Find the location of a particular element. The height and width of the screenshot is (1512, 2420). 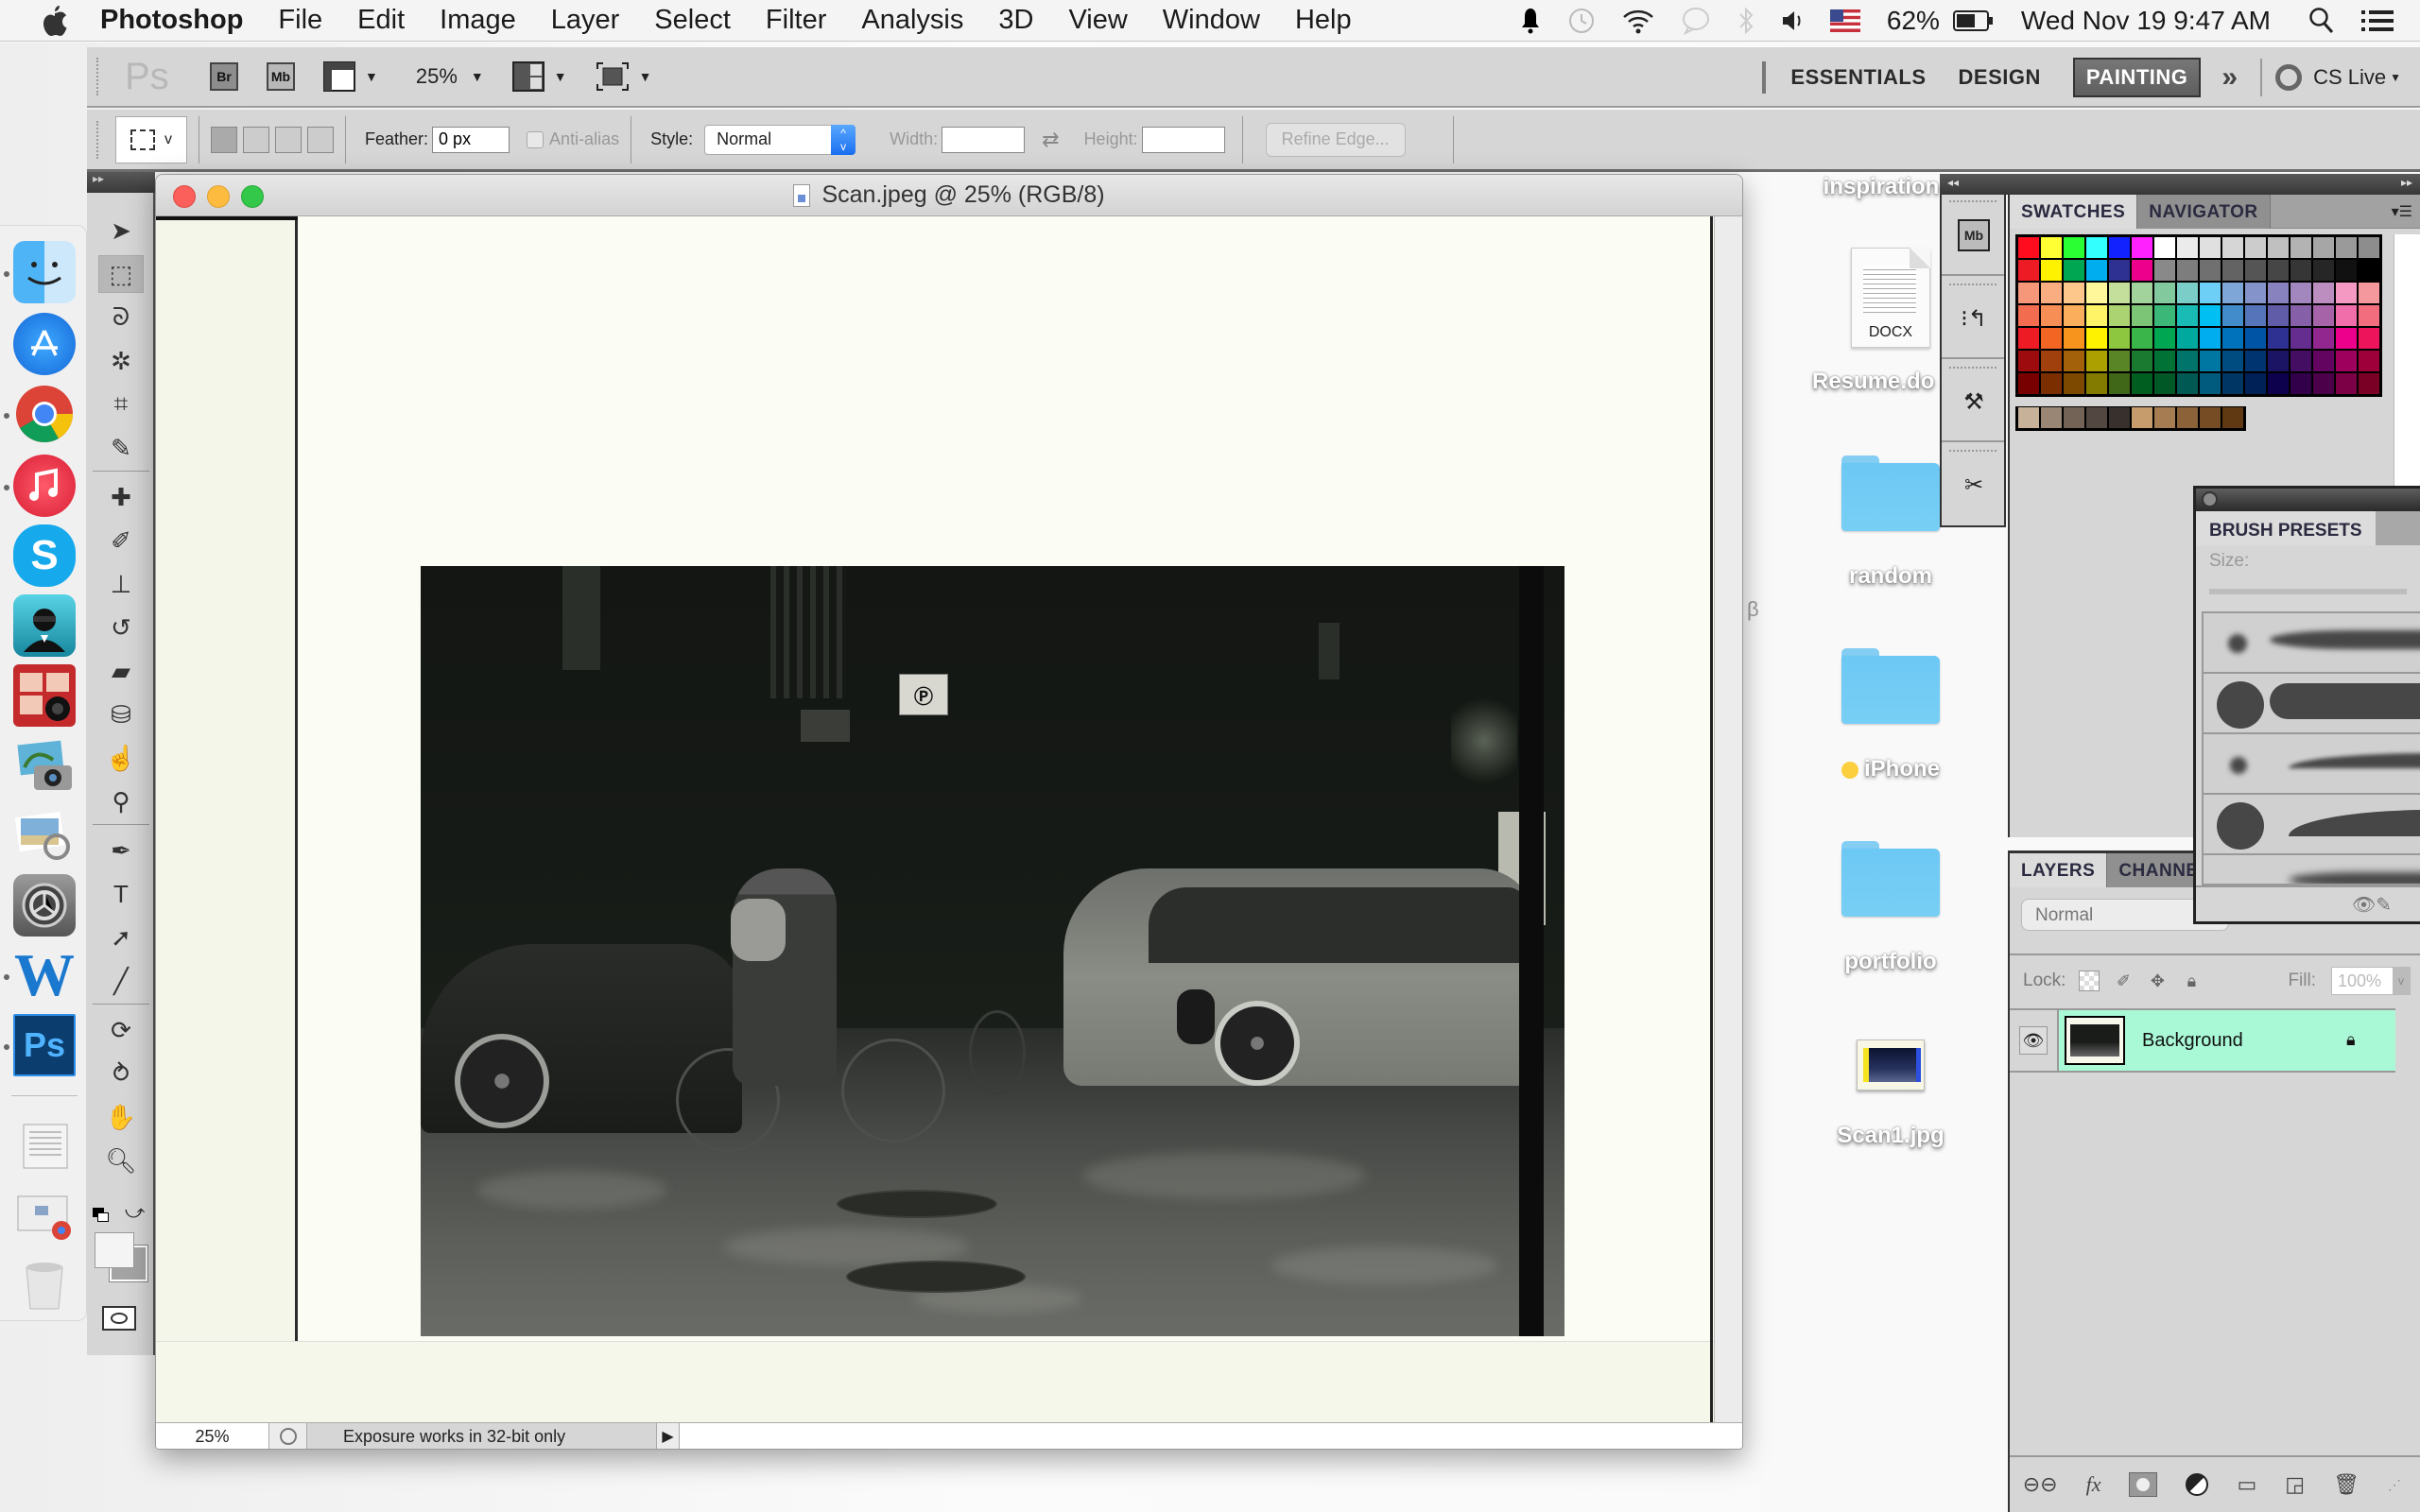

swap-colors-icon: ⤻ is located at coordinates (135, 1213).